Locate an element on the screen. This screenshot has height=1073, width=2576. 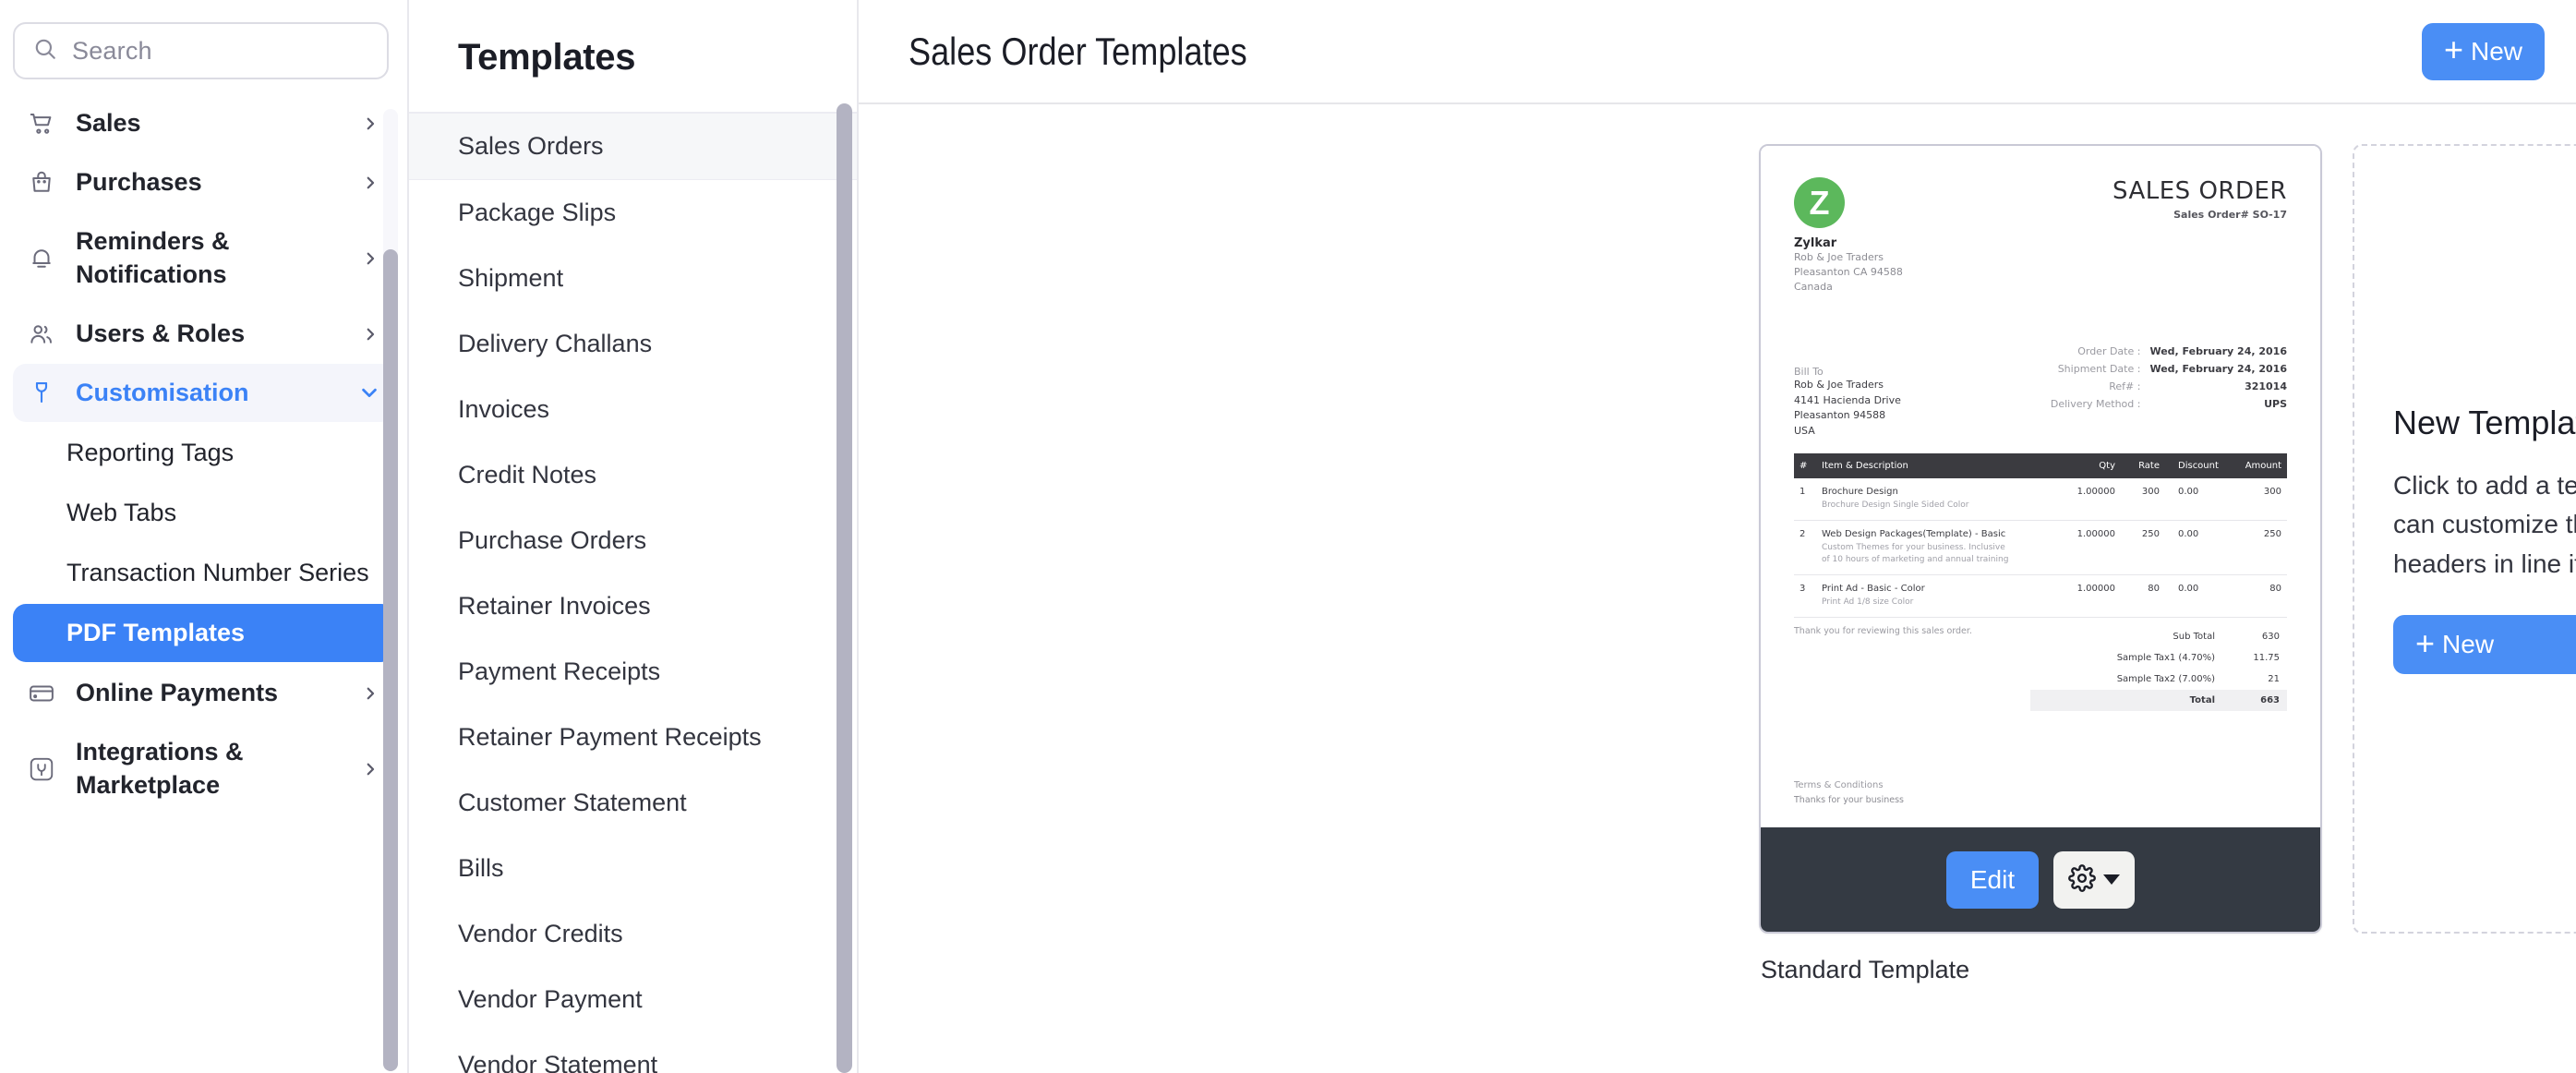
grand-total-row: Total 663 is located at coordinates (2158, 700).